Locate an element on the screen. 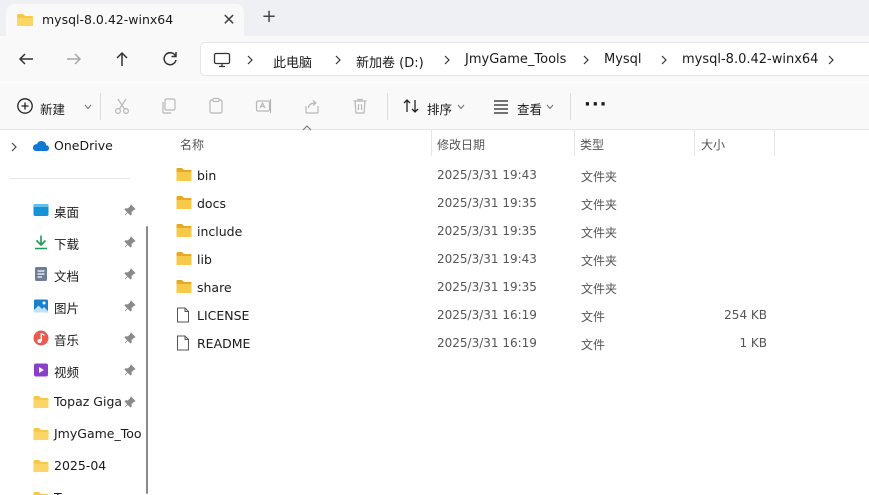 The width and height of the screenshot is (869, 495). up-arrow-icon is located at coordinates (122, 59).